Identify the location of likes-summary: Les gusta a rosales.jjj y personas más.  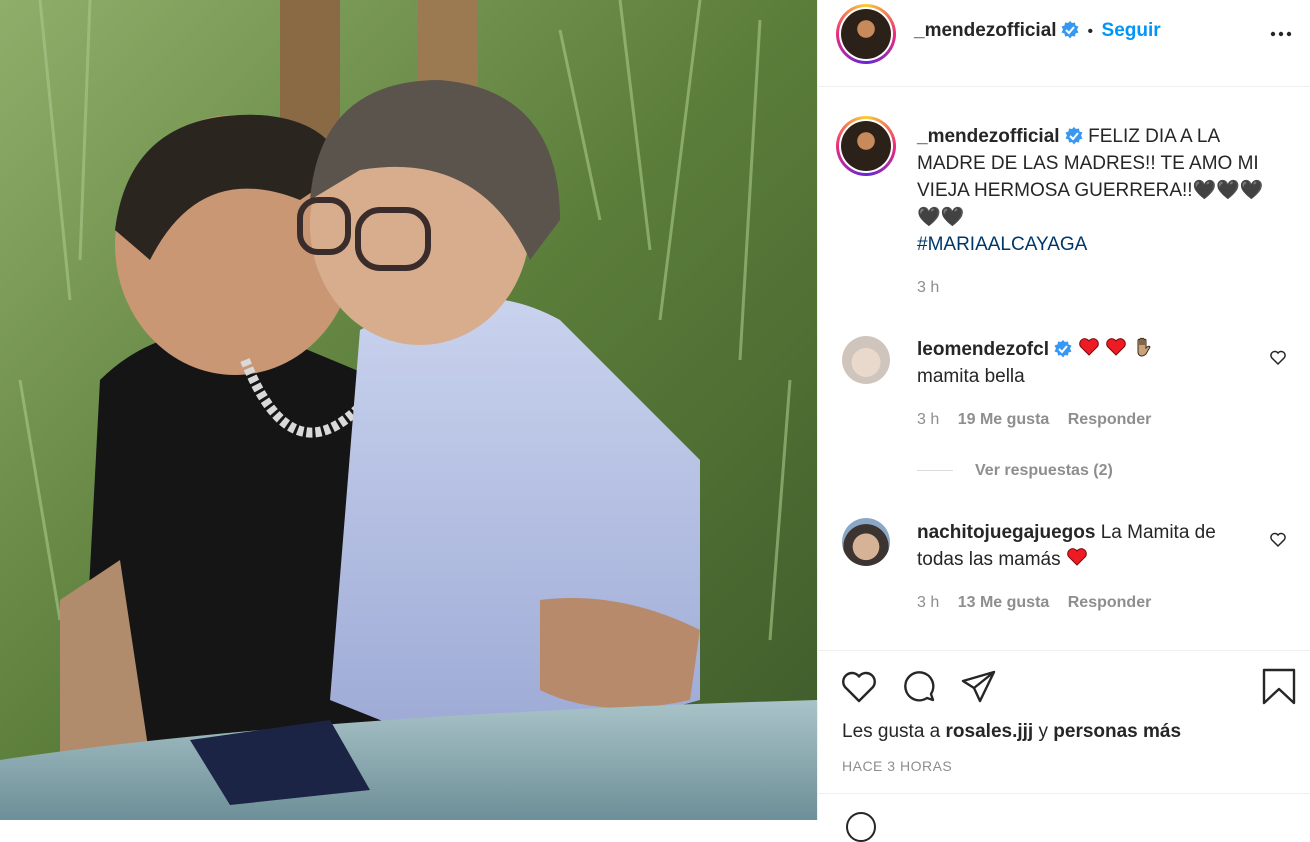
(1011, 732).